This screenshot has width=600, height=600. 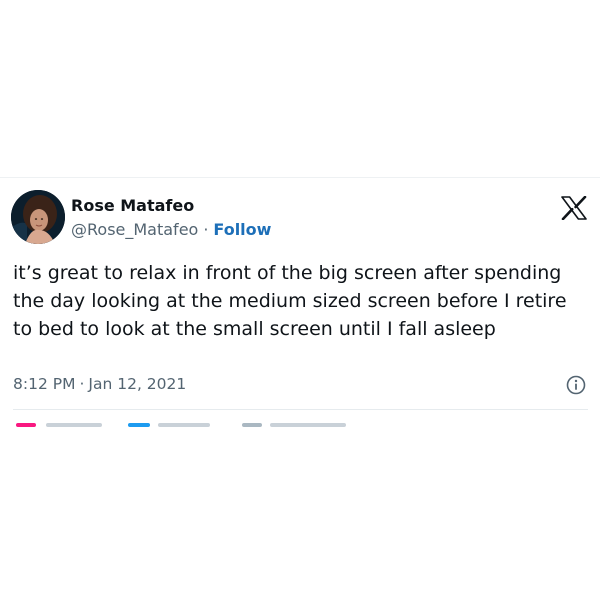 I want to click on like-icon, so click(x=26, y=425).